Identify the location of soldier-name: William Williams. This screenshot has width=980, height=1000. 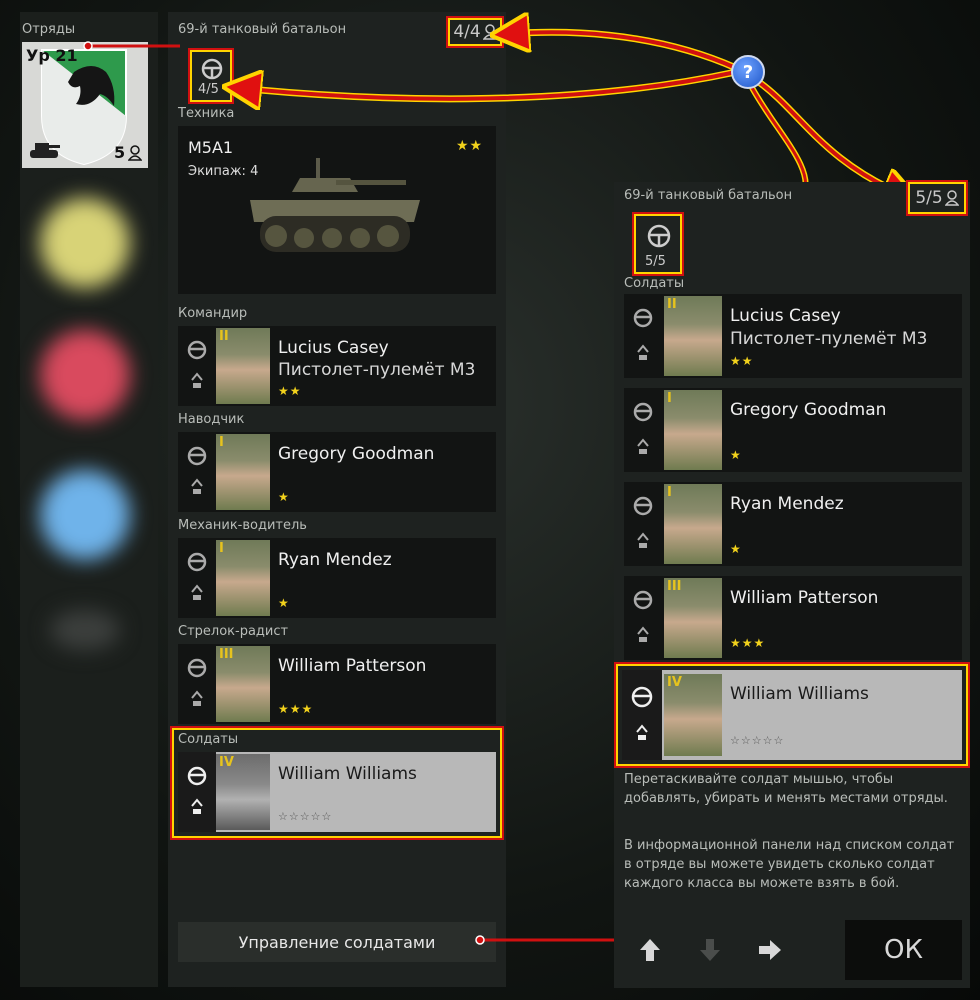
(799, 694).